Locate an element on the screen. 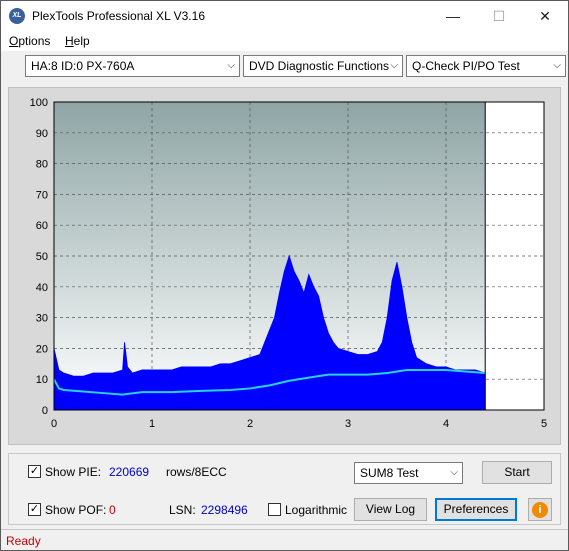  close-button: ✕ is located at coordinates (545, 16).